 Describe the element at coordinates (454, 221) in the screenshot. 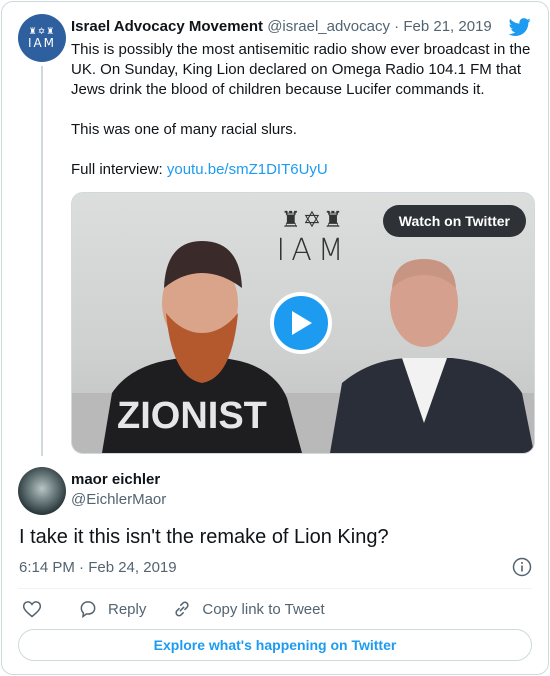

I see `watch-on-twitter-button: Watch on Twitter` at that location.